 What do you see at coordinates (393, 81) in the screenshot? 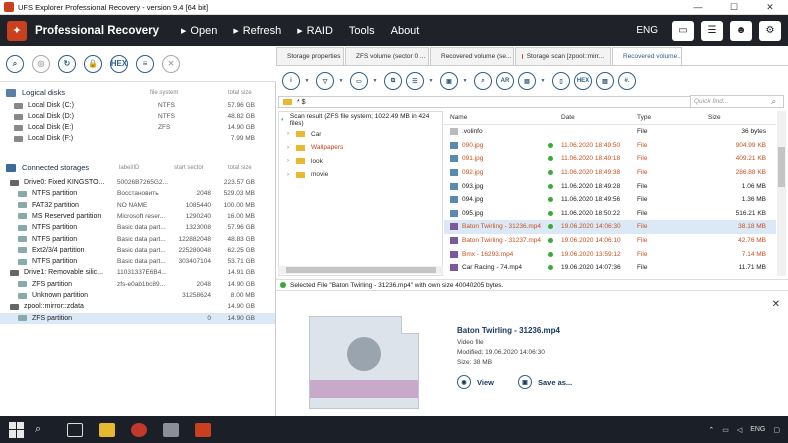
I see `copy-icon: ⧉` at bounding box center [393, 81].